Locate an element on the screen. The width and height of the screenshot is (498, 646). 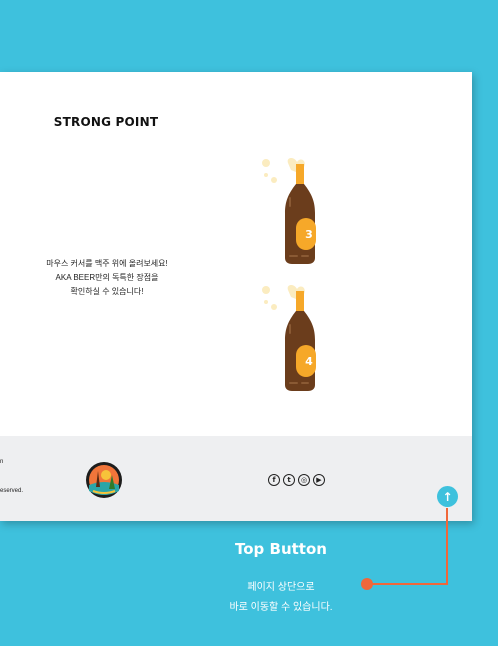
callout-description: 페이지 상단으로 바로 이동할 수 있습니다. is located at coordinates (281, 598).